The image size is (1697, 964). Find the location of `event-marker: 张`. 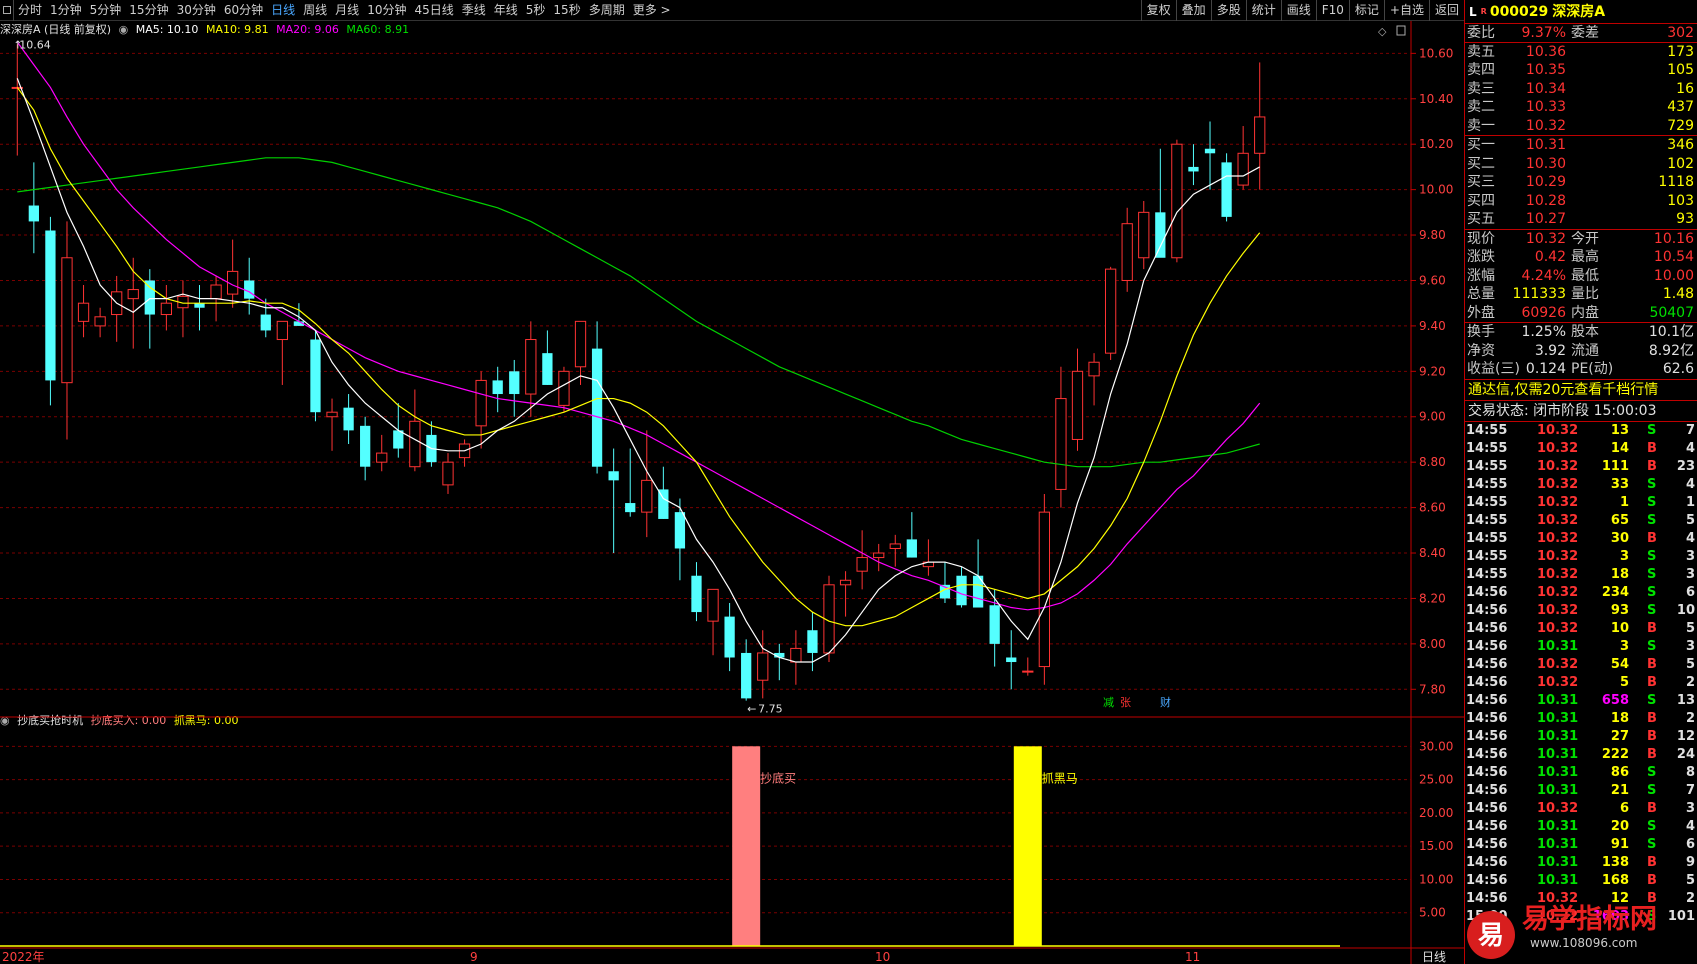

event-marker: 张 is located at coordinates (1125, 702).